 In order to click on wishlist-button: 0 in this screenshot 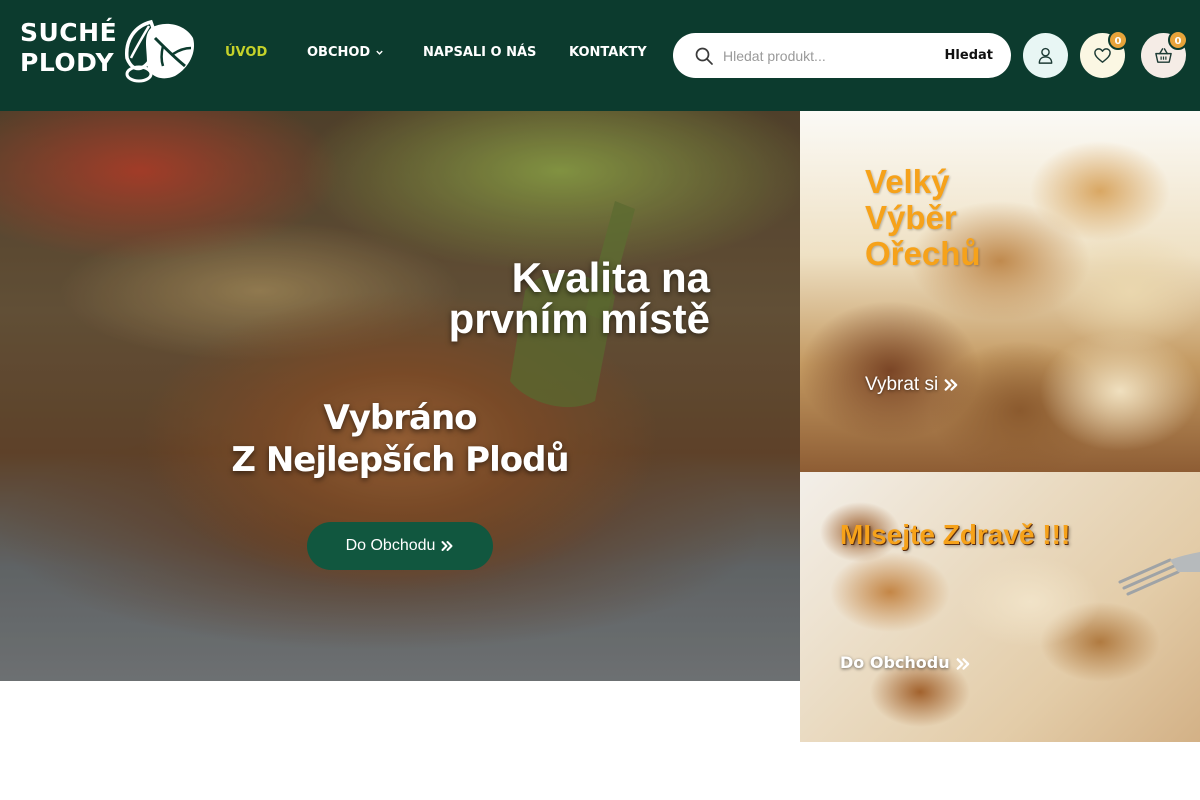, I will do `click(1104, 54)`.